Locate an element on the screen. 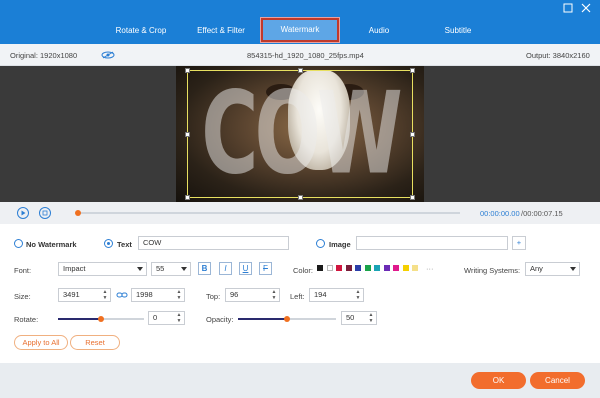 The image size is (600, 398). width-value: 3491 is located at coordinates (71, 294).